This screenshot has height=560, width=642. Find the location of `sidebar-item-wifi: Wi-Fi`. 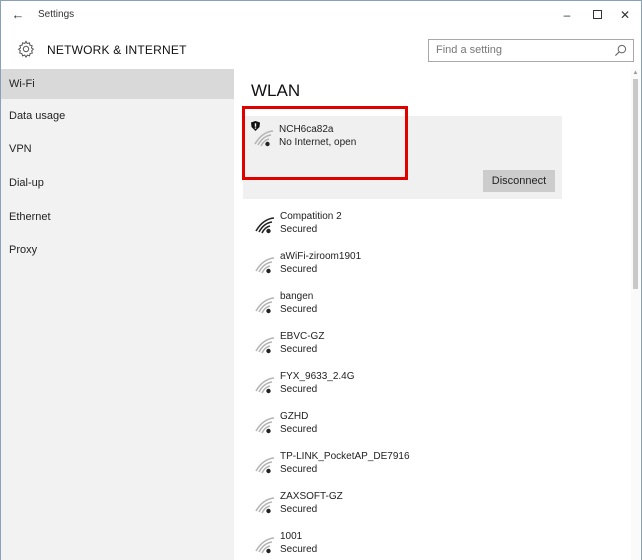

sidebar-item-wifi: Wi-Fi is located at coordinates (117, 84).